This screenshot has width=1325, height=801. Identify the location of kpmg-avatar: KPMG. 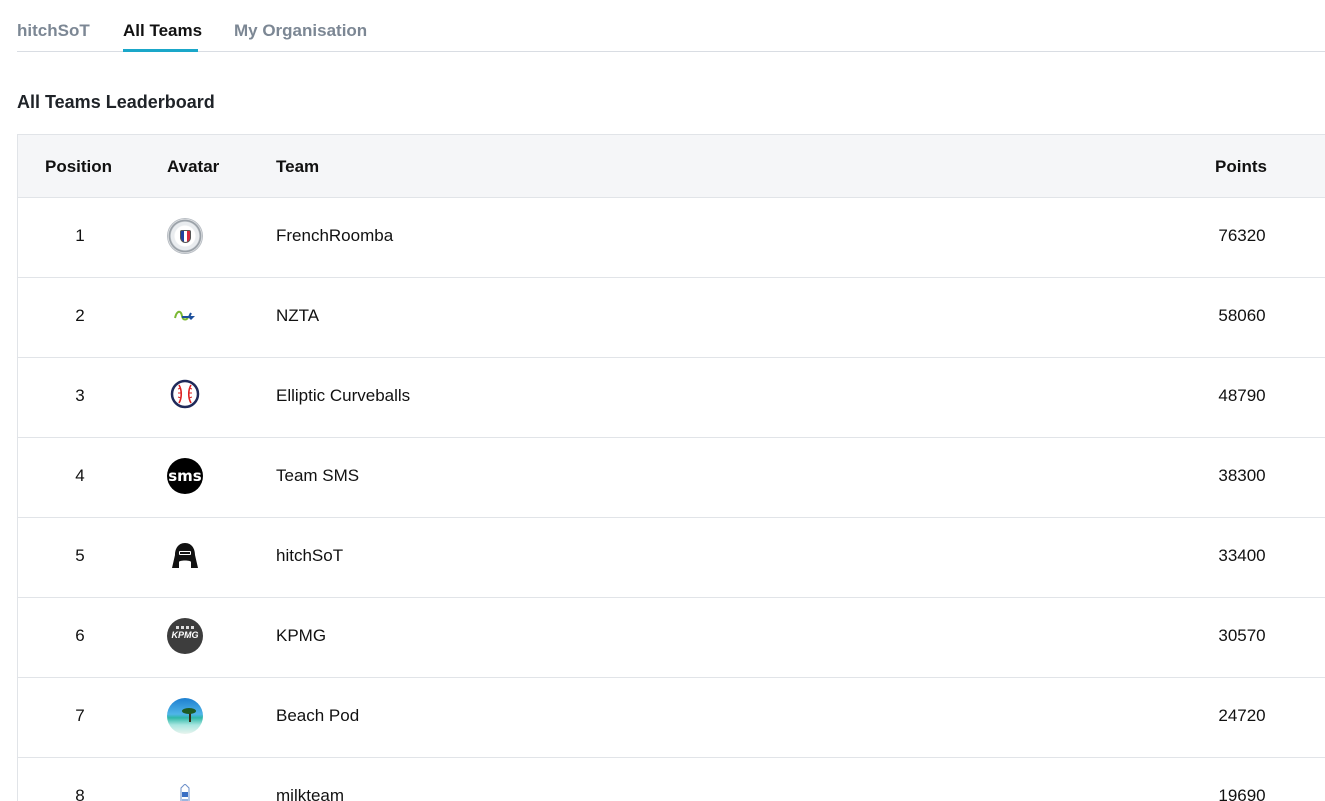
(185, 636).